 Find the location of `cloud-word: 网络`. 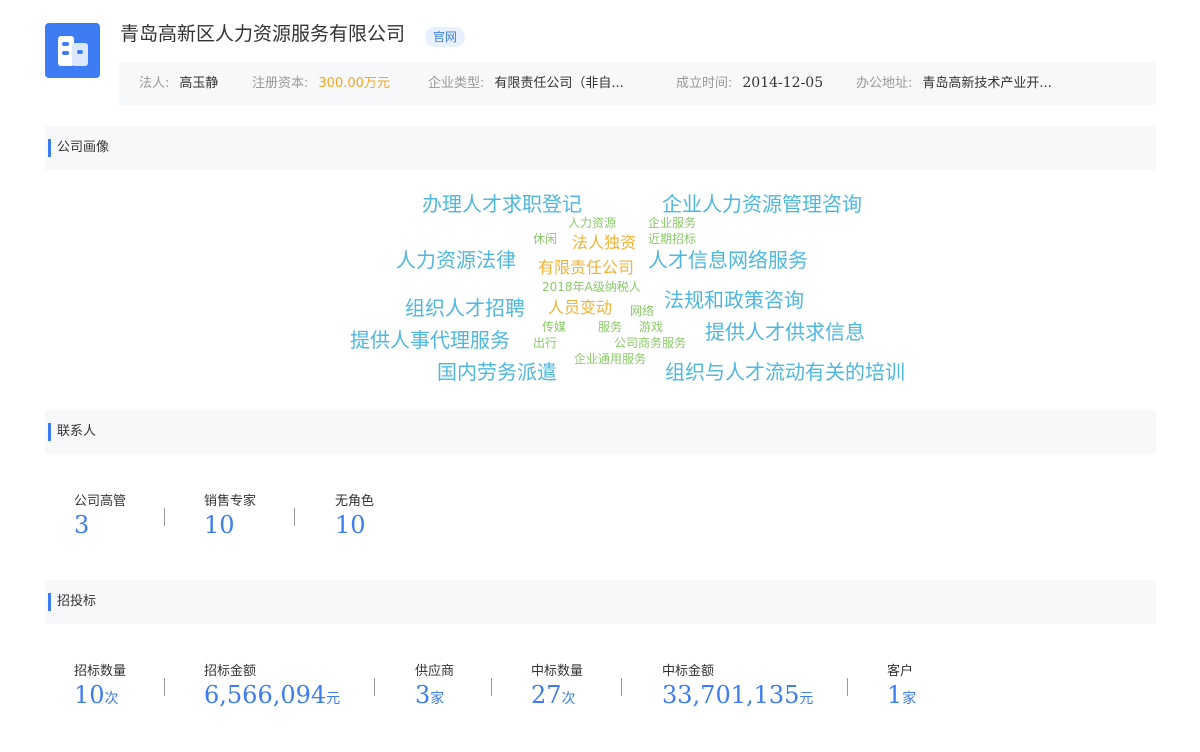

cloud-word: 网络 is located at coordinates (642, 311).